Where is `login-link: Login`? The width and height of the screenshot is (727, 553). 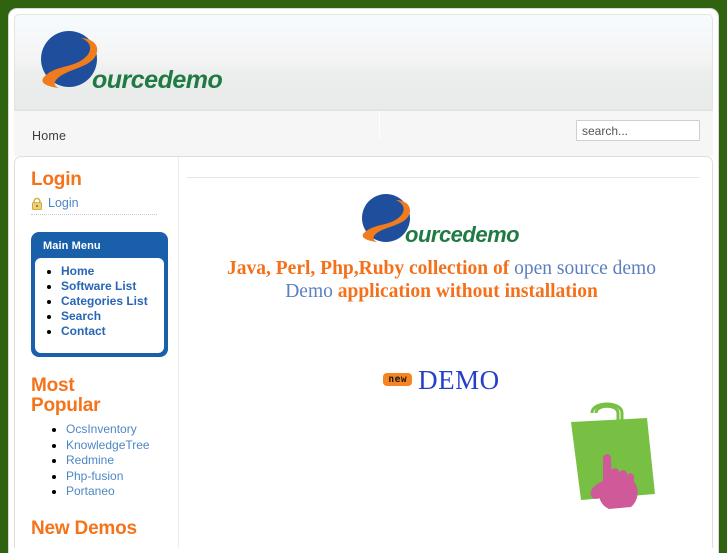 login-link: Login is located at coordinates (63, 203).